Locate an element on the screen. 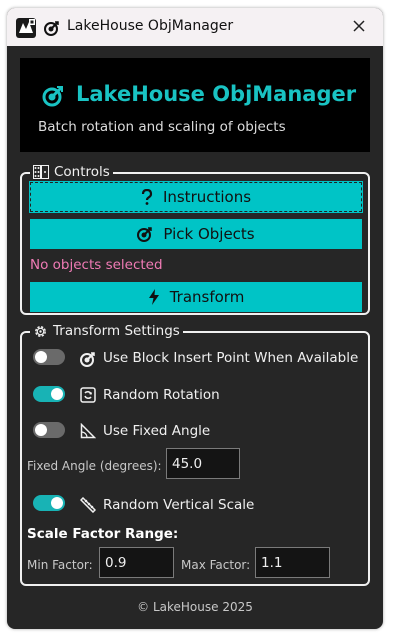 The width and height of the screenshot is (397, 637). settings-legend: Transform Settings is located at coordinates (106, 331).